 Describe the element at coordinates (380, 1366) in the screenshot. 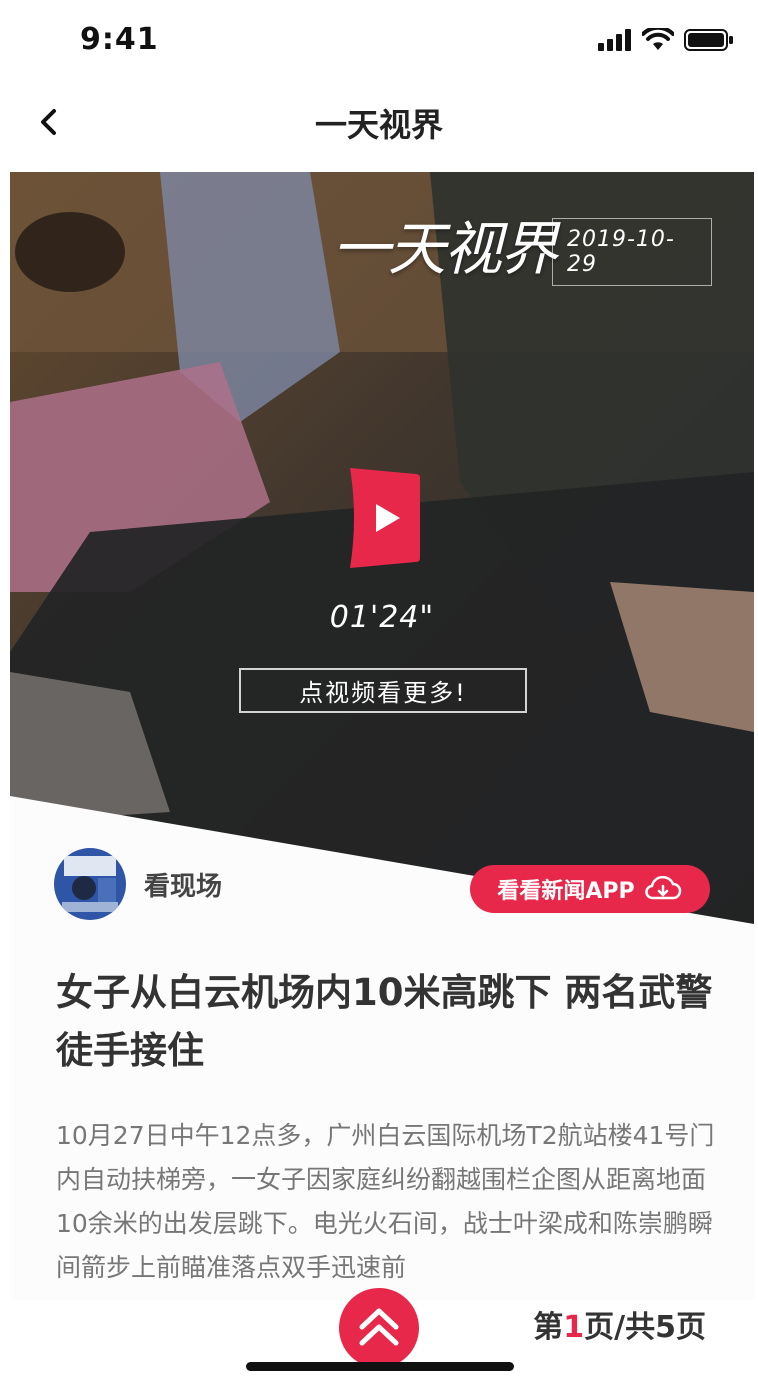

I see `home-indicator` at that location.